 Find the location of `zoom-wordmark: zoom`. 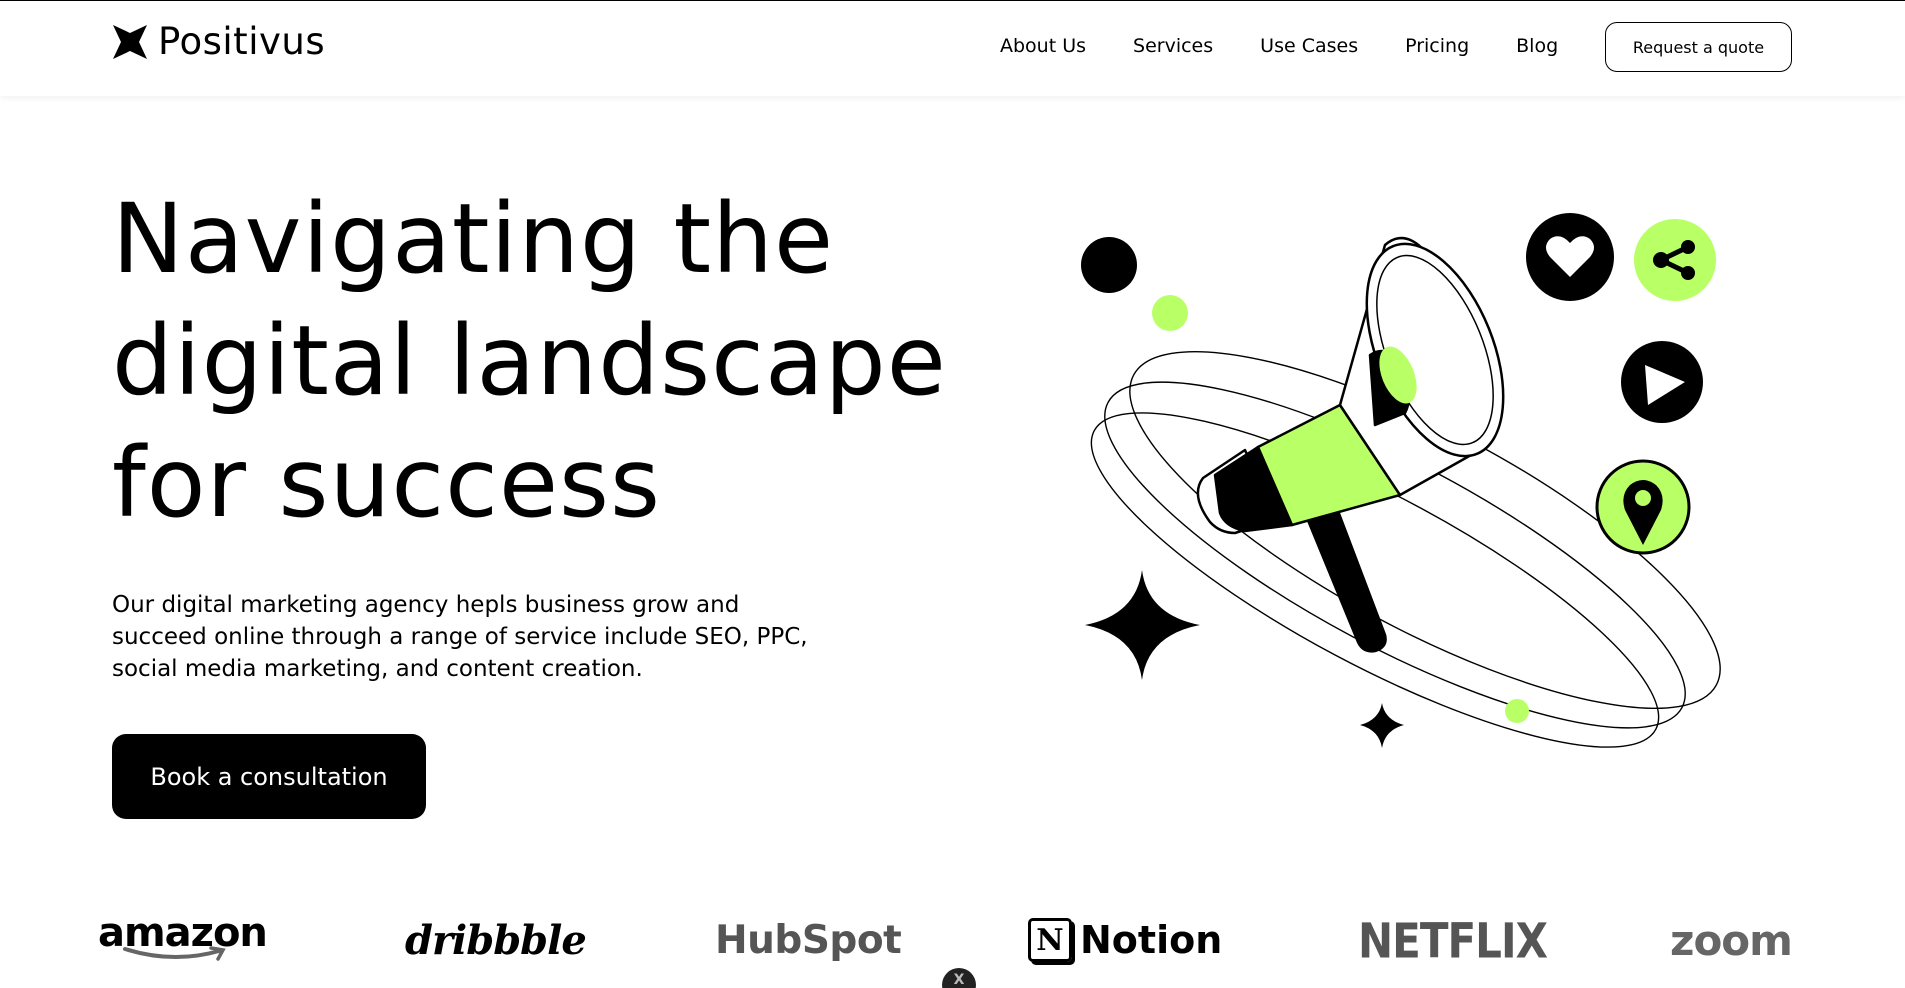

zoom-wordmark: zoom is located at coordinates (1731, 940).